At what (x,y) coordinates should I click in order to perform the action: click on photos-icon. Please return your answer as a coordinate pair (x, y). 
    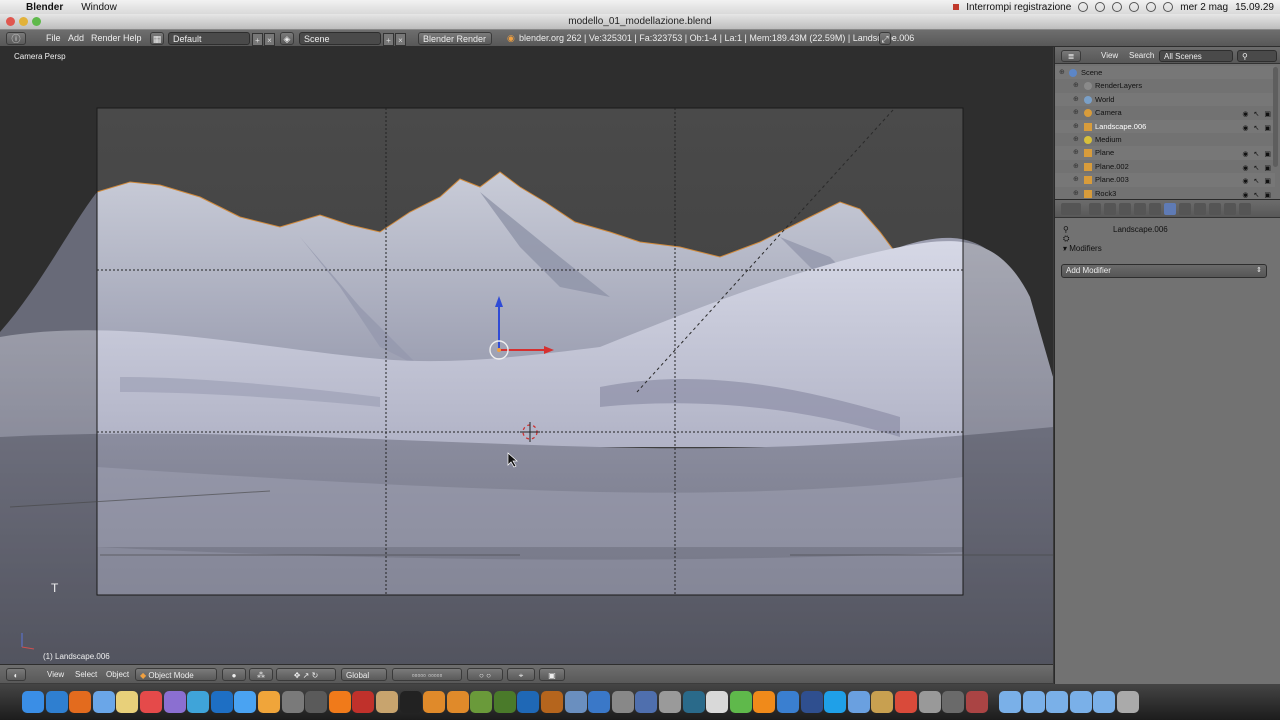
    Looking at the image, I should click on (268, 702).